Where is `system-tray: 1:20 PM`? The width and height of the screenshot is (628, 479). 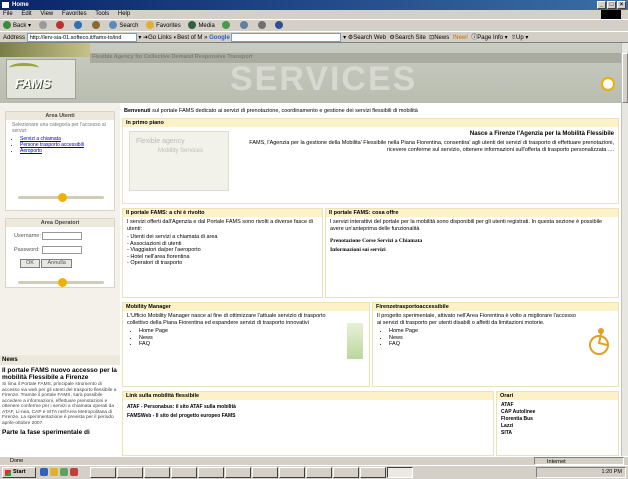
system-tray: 1:20 PM is located at coordinates (581, 472).